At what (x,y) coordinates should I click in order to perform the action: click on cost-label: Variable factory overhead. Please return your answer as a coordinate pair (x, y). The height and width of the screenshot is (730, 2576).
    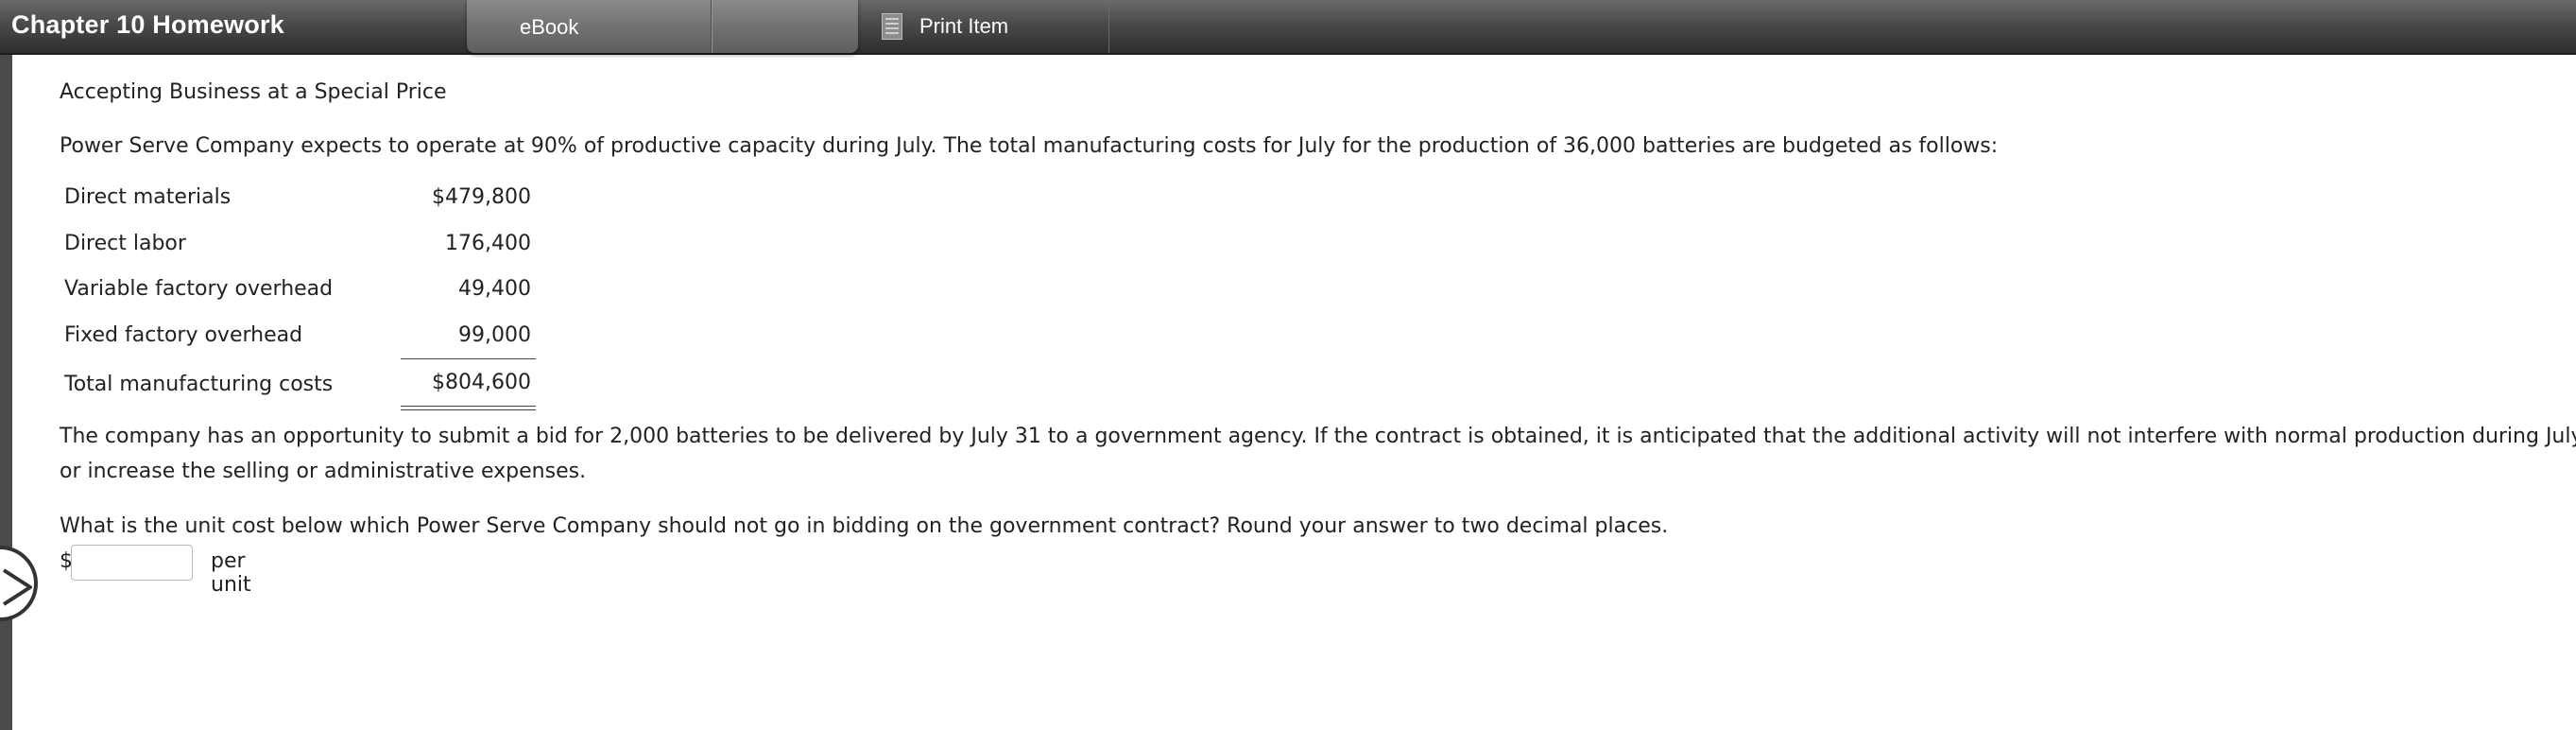
    Looking at the image, I should click on (199, 289).